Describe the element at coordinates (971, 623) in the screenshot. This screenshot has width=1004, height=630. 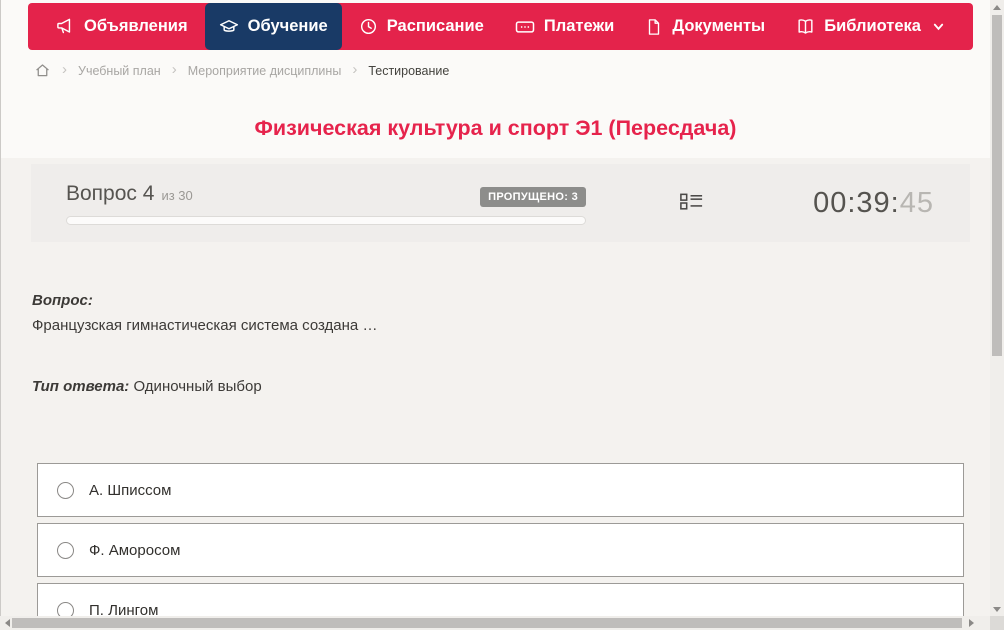
I see `scroll-right-arrow-icon` at that location.